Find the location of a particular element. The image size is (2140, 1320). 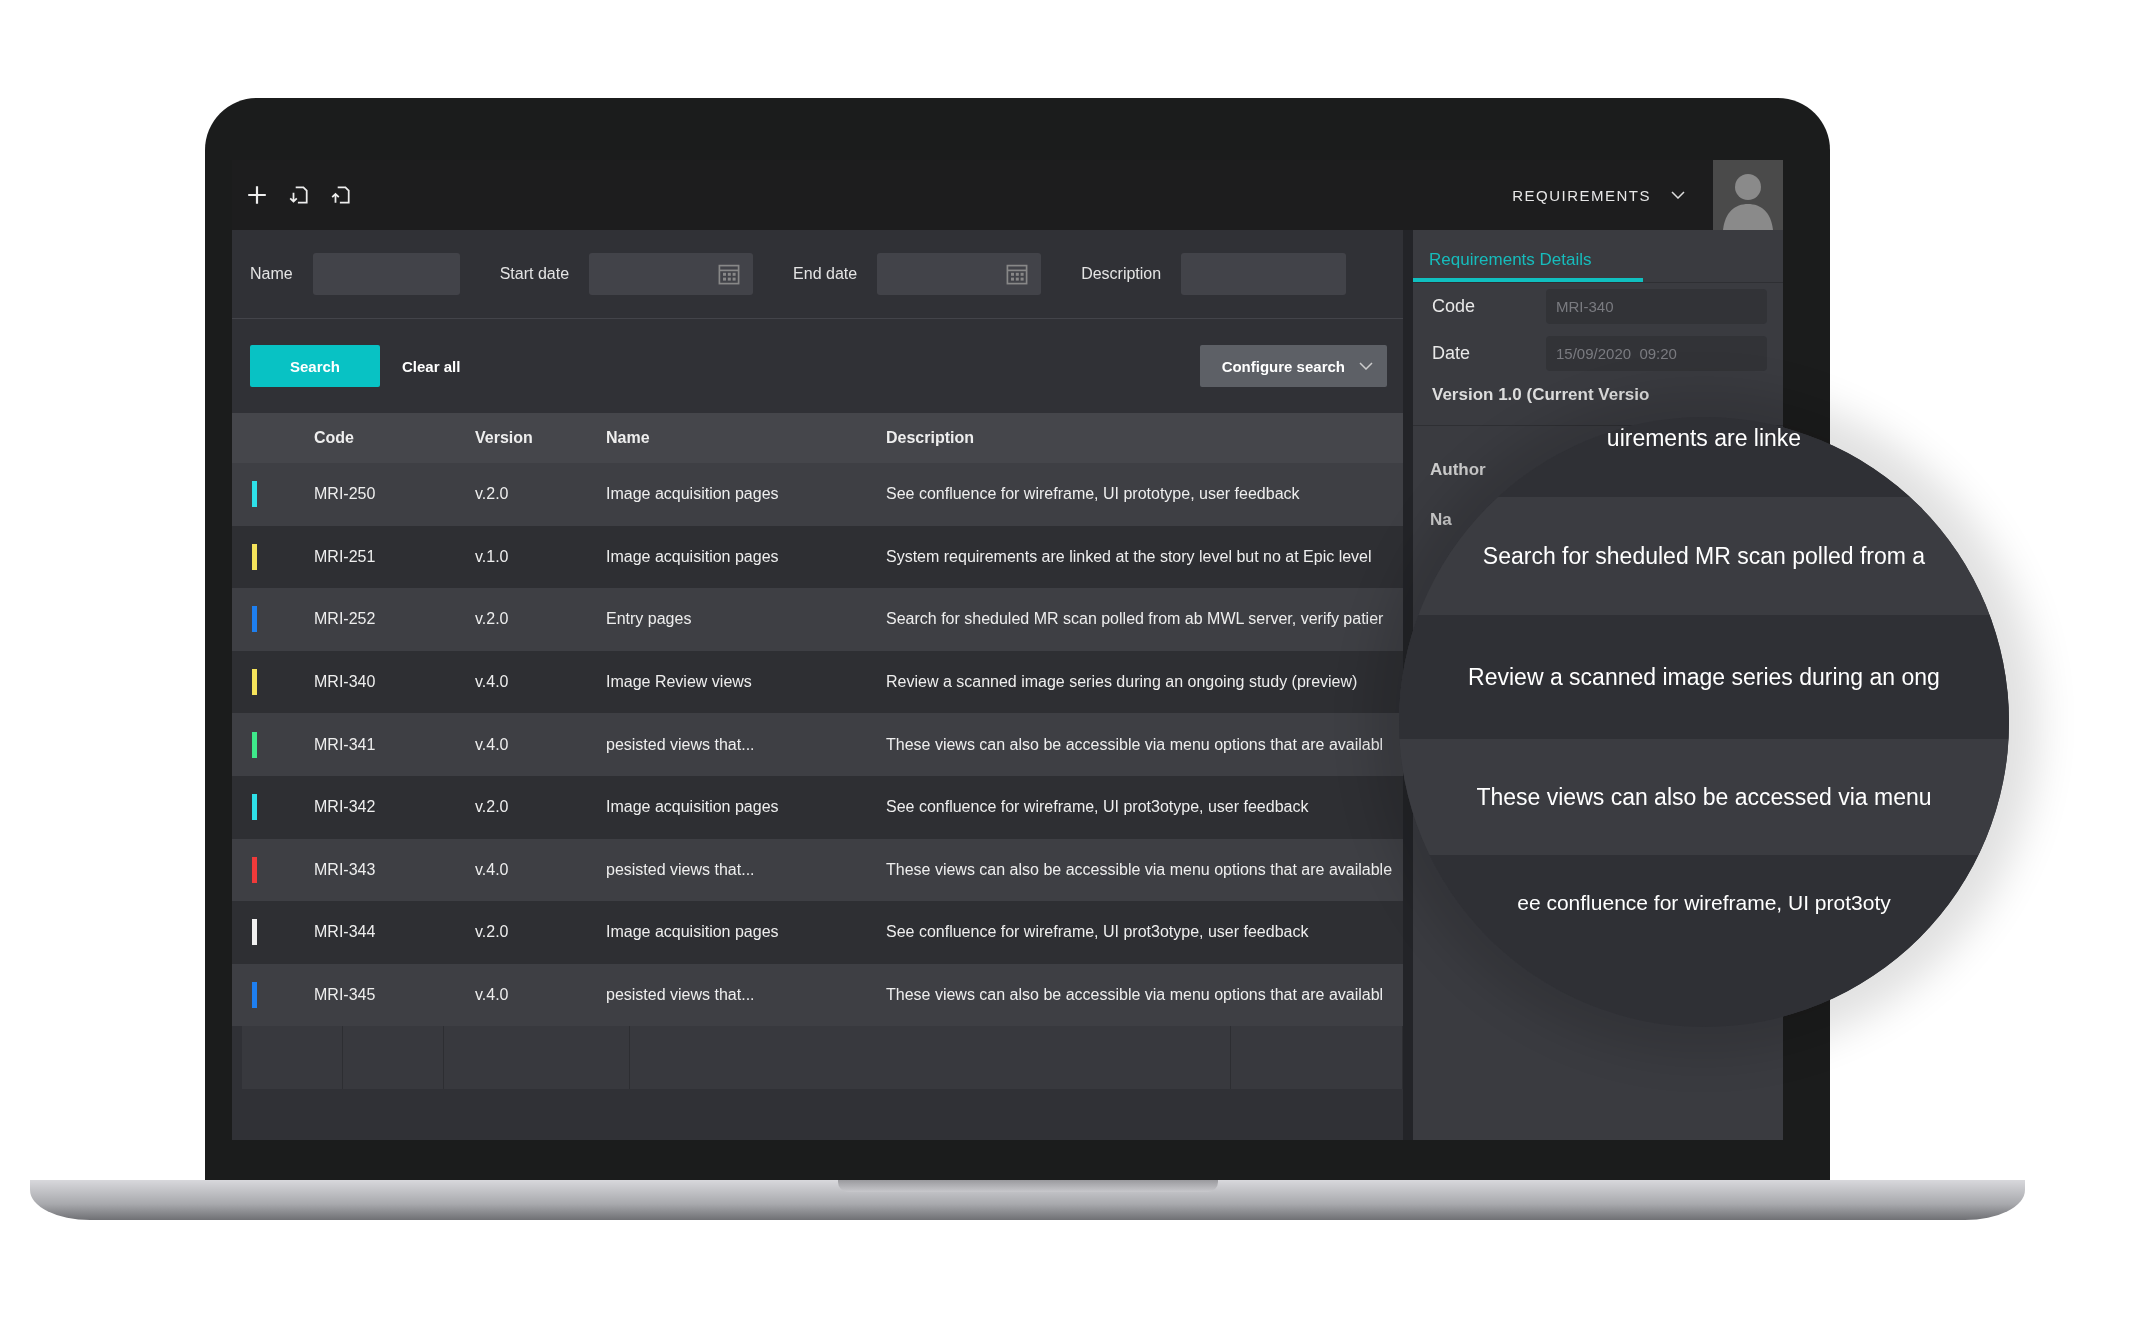

table-row: MRI-343 v.4.0 pesisted views that... These views can also be accessible via menu options that are available is located at coordinates (817, 870).